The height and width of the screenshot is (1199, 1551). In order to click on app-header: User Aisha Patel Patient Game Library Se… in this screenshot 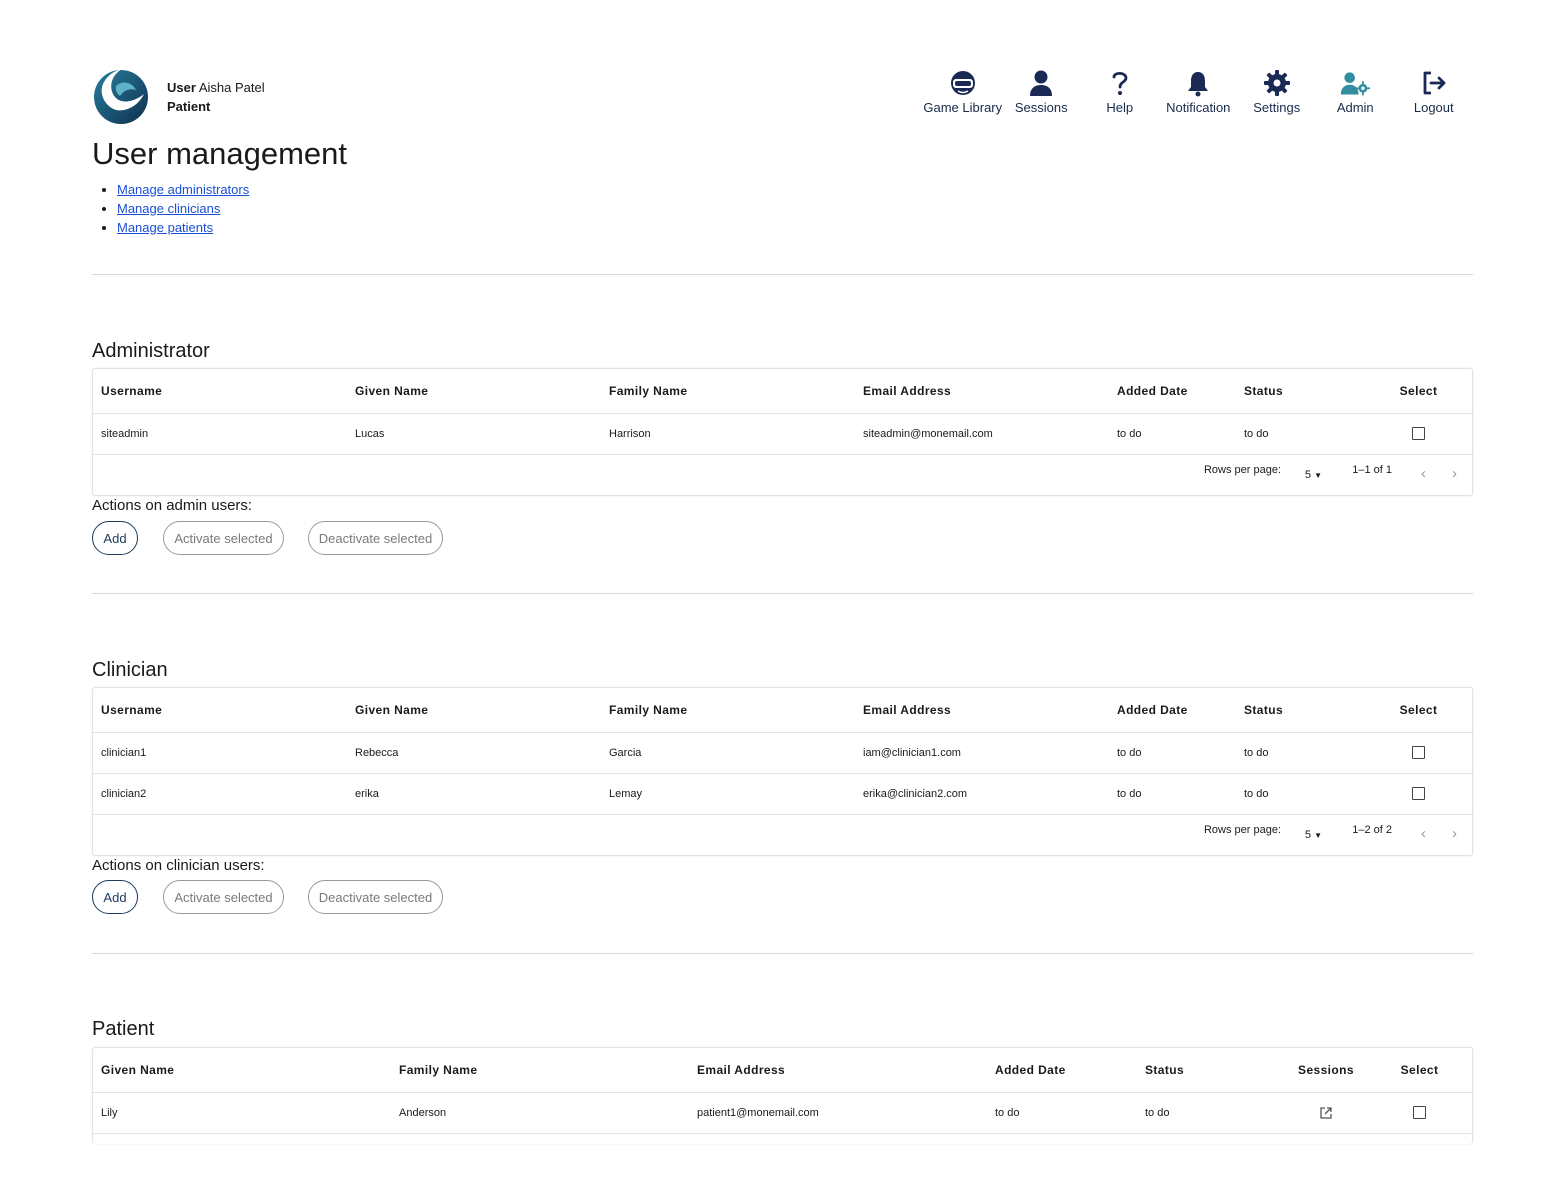, I will do `click(782, 95)`.